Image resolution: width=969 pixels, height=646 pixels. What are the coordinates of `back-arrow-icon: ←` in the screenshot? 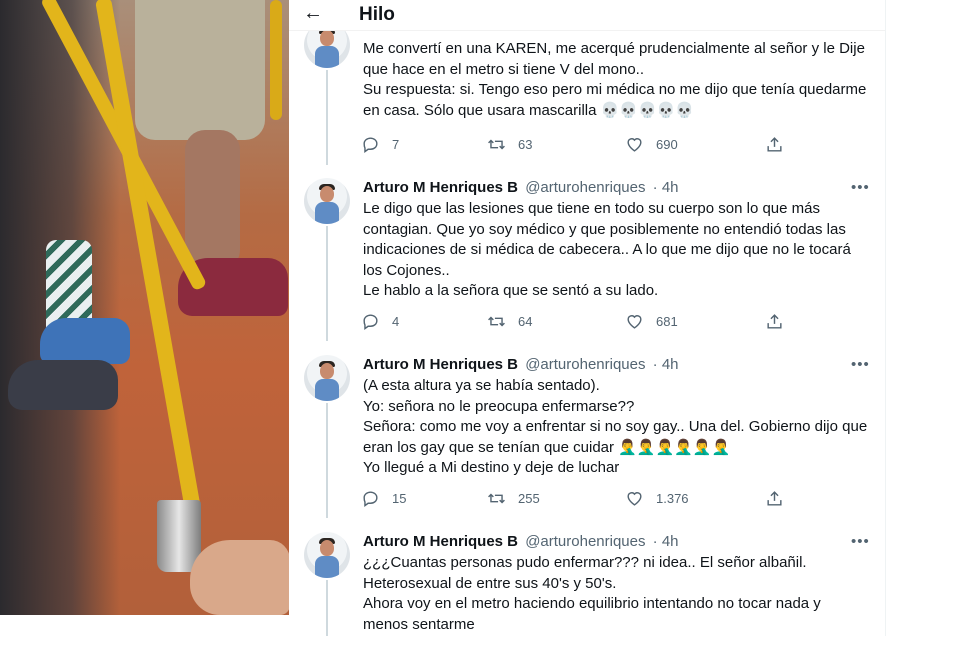 It's located at (313, 13).